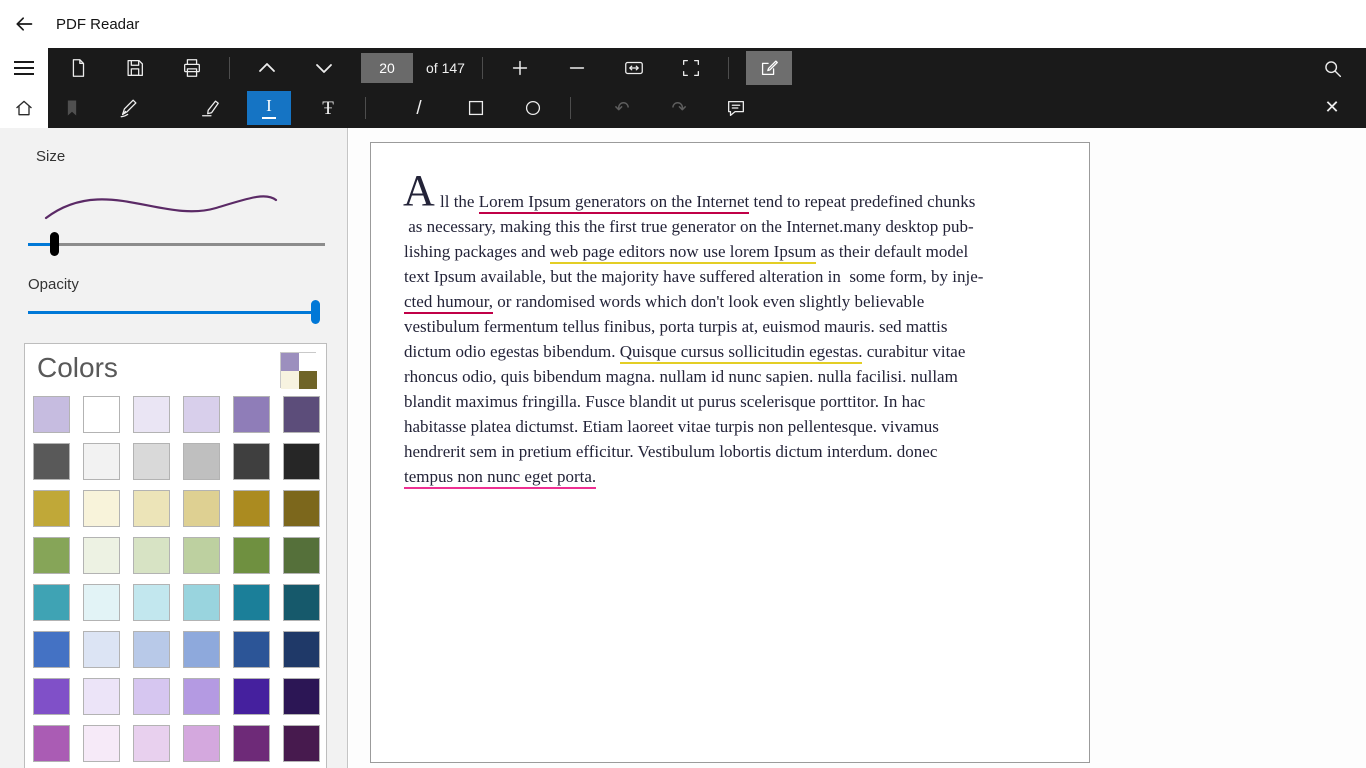 This screenshot has height=768, width=1366. Describe the element at coordinates (1332, 107) in the screenshot. I see `close-annotation-button: ✕` at that location.